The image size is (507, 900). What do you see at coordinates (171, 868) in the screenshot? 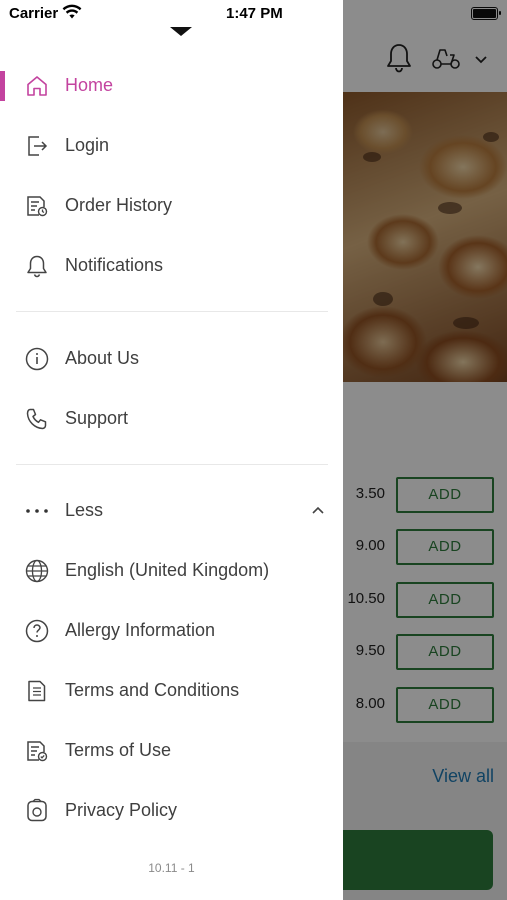
I see `app-version: 10.11 - 1` at bounding box center [171, 868].